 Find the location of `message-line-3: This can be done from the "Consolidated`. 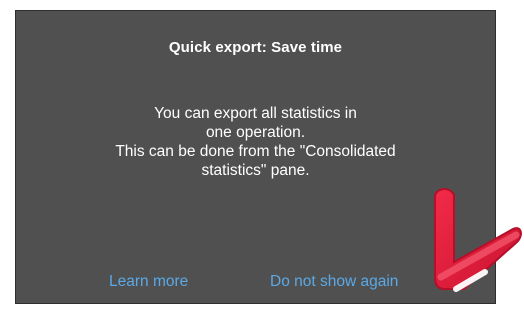

message-line-3: This can be done from the "Consolidated is located at coordinates (255, 151).